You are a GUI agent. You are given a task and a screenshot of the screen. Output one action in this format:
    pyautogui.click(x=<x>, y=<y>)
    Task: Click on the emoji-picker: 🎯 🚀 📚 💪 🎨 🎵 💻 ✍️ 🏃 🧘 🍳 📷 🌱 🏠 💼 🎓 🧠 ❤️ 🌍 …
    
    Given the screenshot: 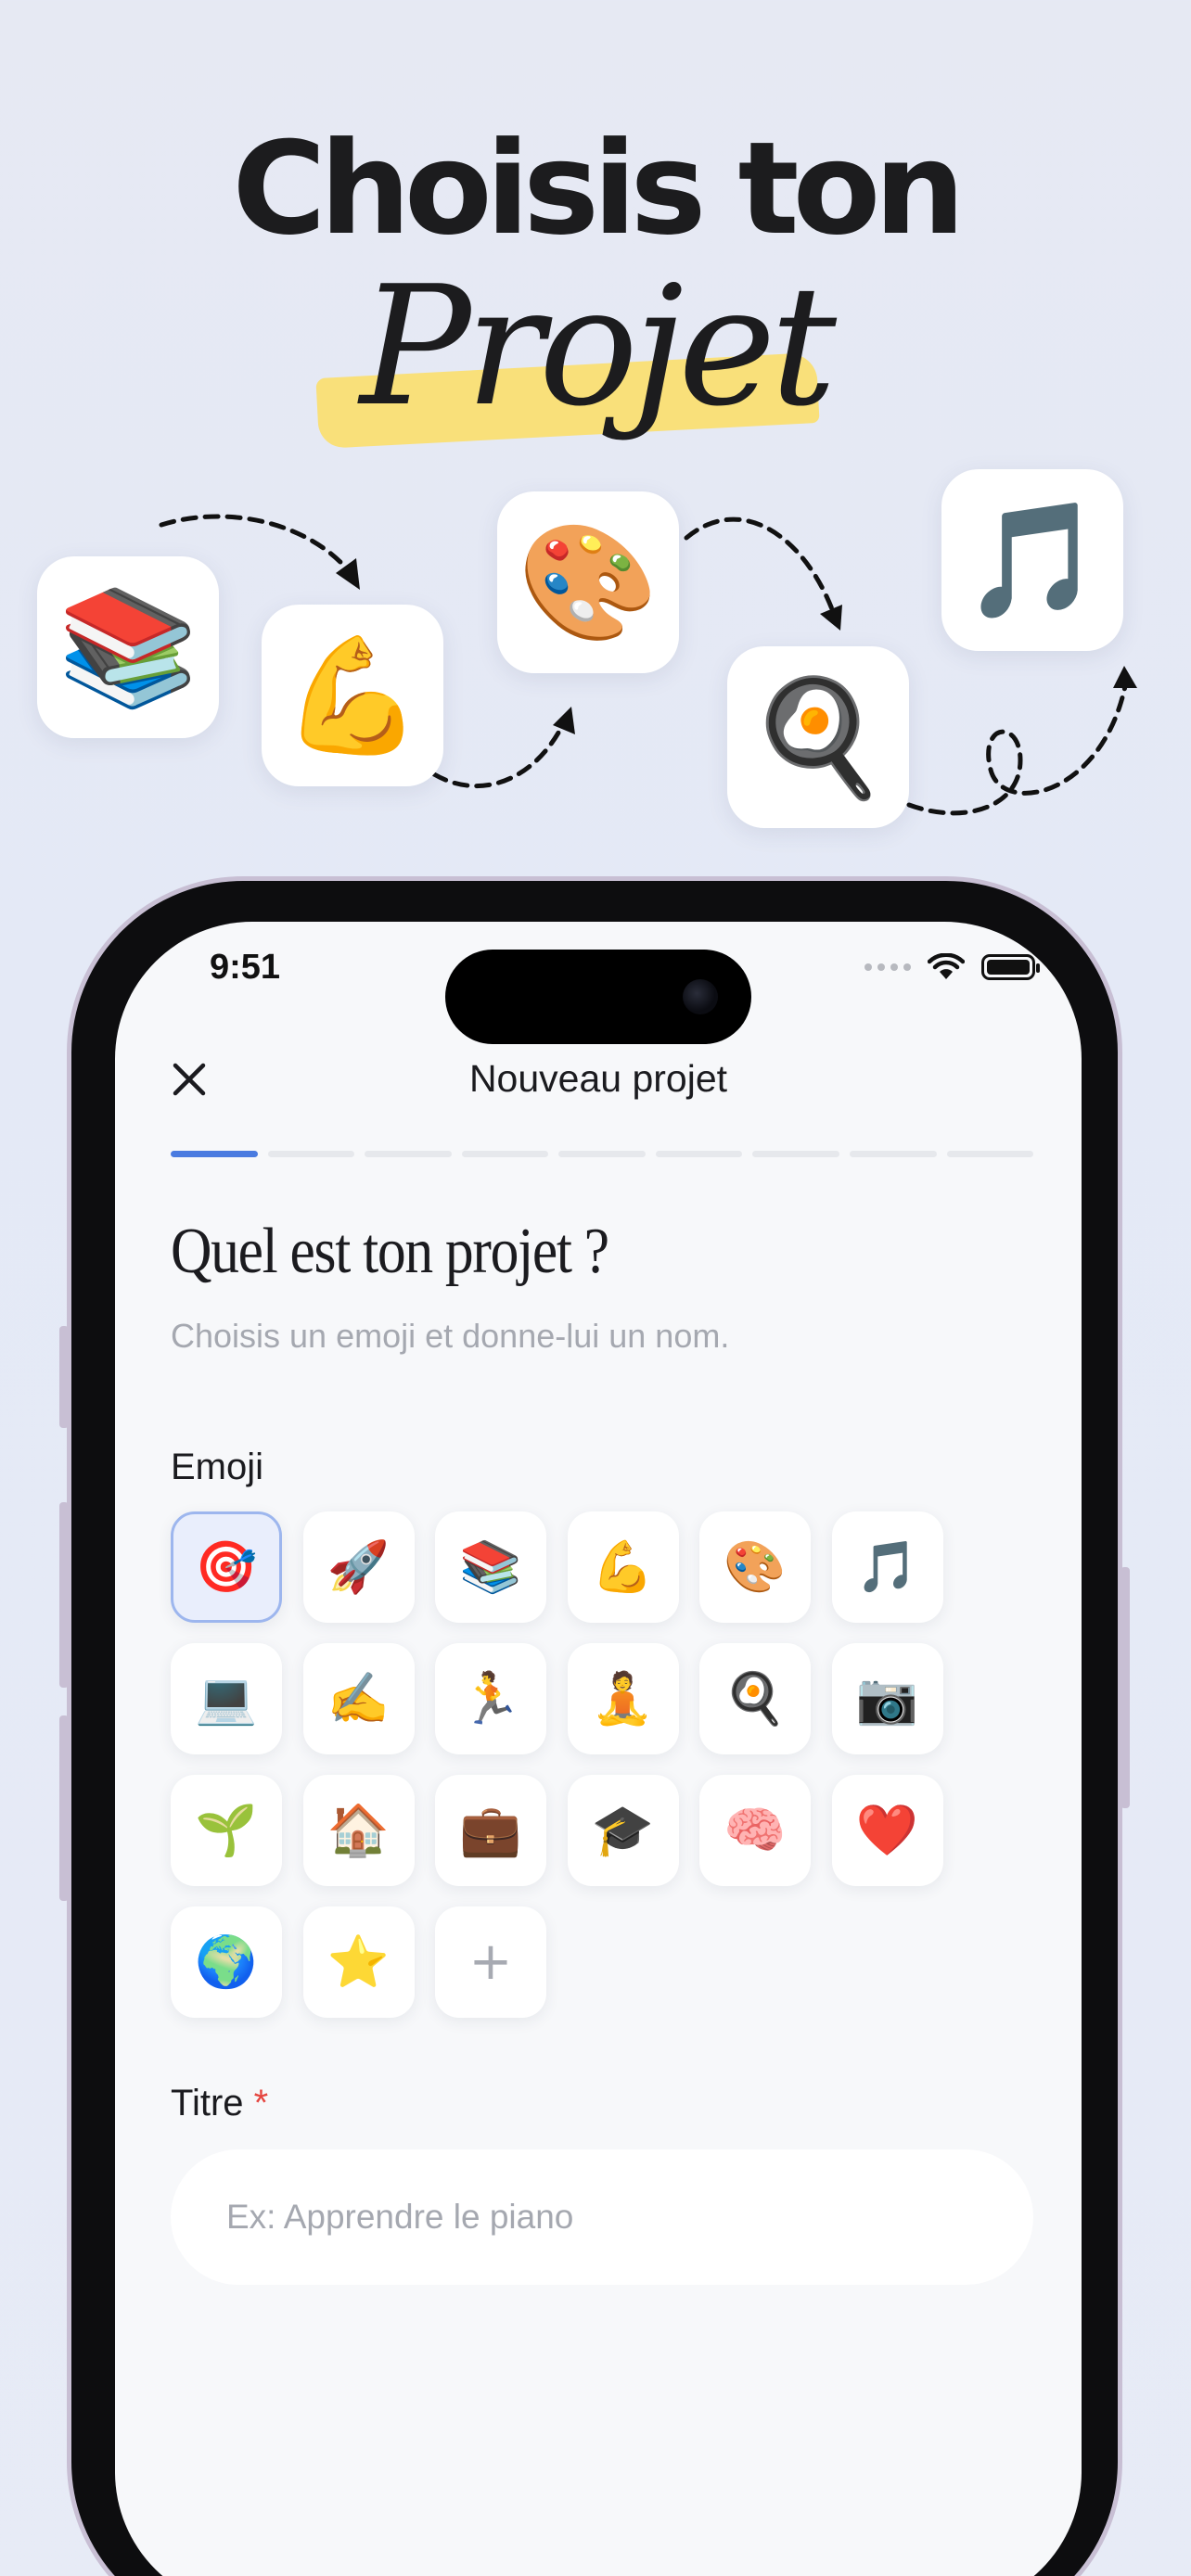 What is the action you would take?
    pyautogui.click(x=557, y=1765)
    